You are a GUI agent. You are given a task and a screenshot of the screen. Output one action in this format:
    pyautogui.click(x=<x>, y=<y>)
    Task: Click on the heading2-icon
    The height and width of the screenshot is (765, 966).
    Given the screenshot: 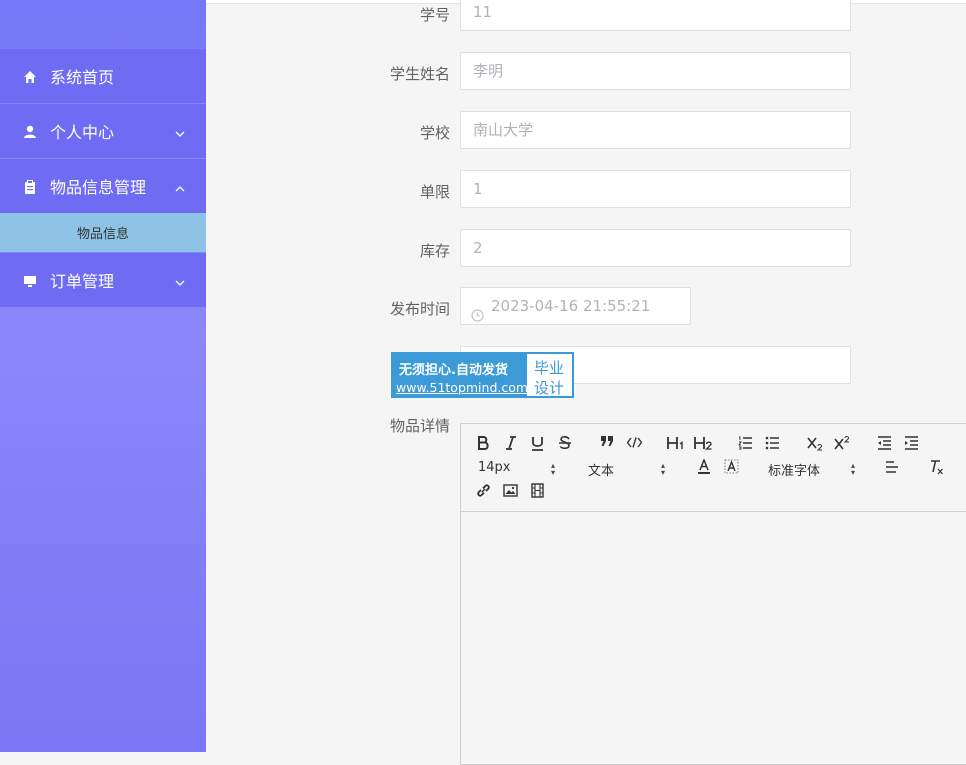 What is the action you would take?
    pyautogui.click(x=703, y=443)
    